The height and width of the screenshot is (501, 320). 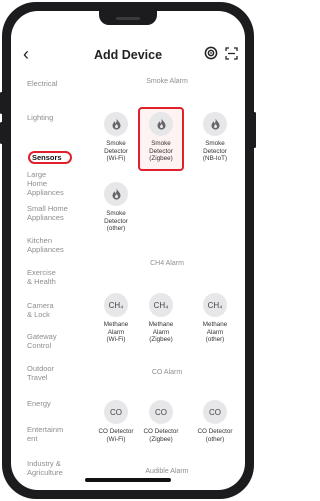 What do you see at coordinates (254, 130) in the screenshot?
I see `power-button` at bounding box center [254, 130].